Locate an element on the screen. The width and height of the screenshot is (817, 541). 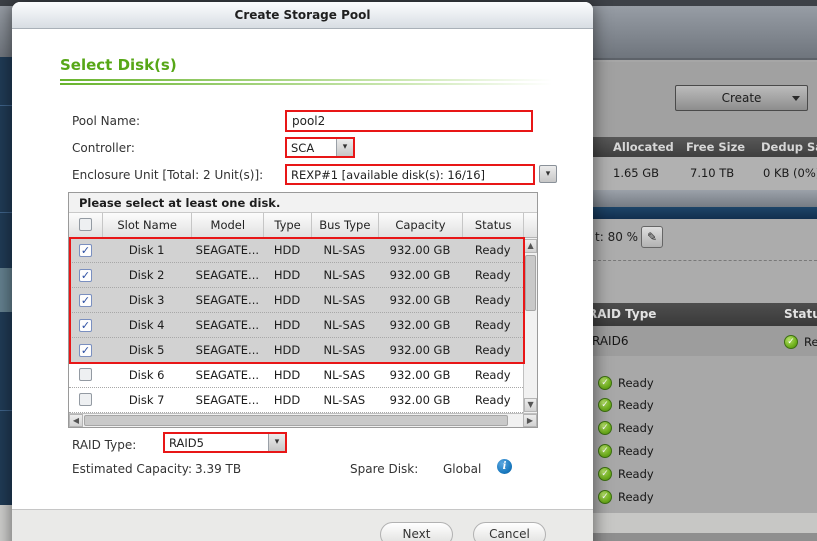
sidebar-bottom is located at coordinates (6, 523).